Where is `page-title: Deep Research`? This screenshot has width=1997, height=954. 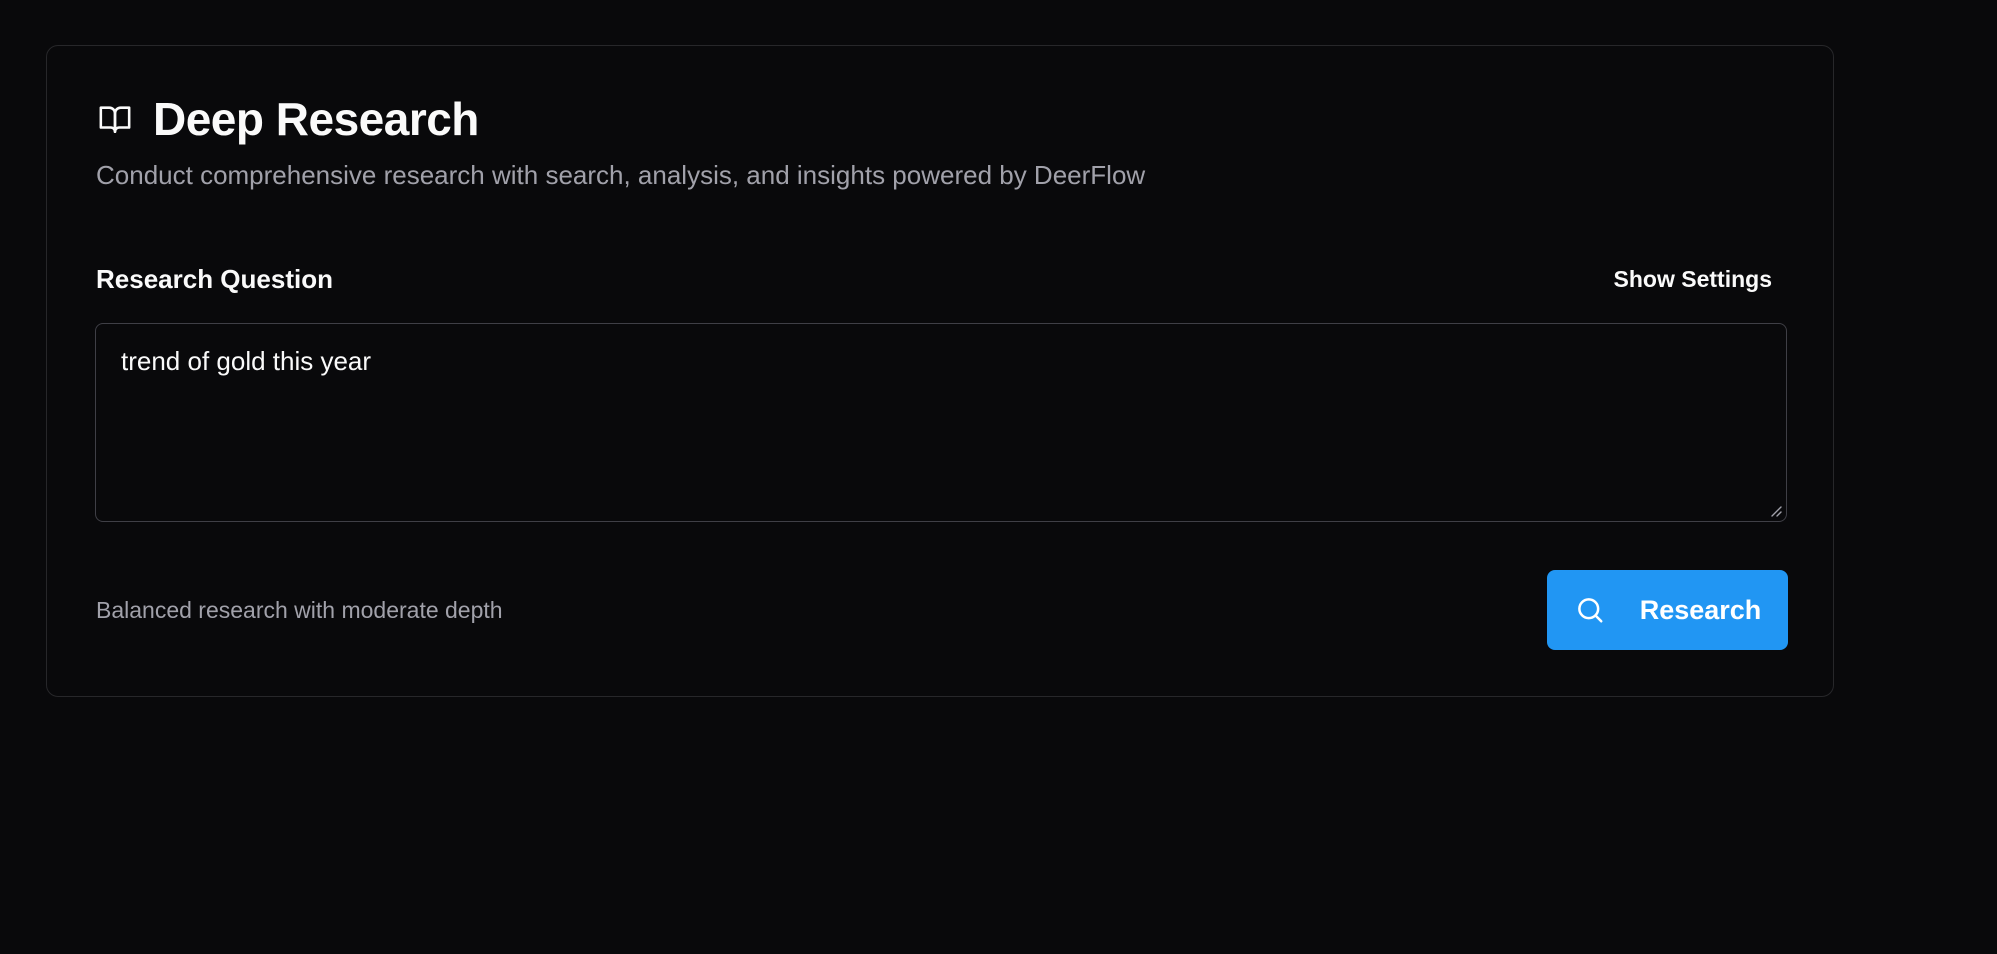
page-title: Deep Research is located at coordinates (316, 119).